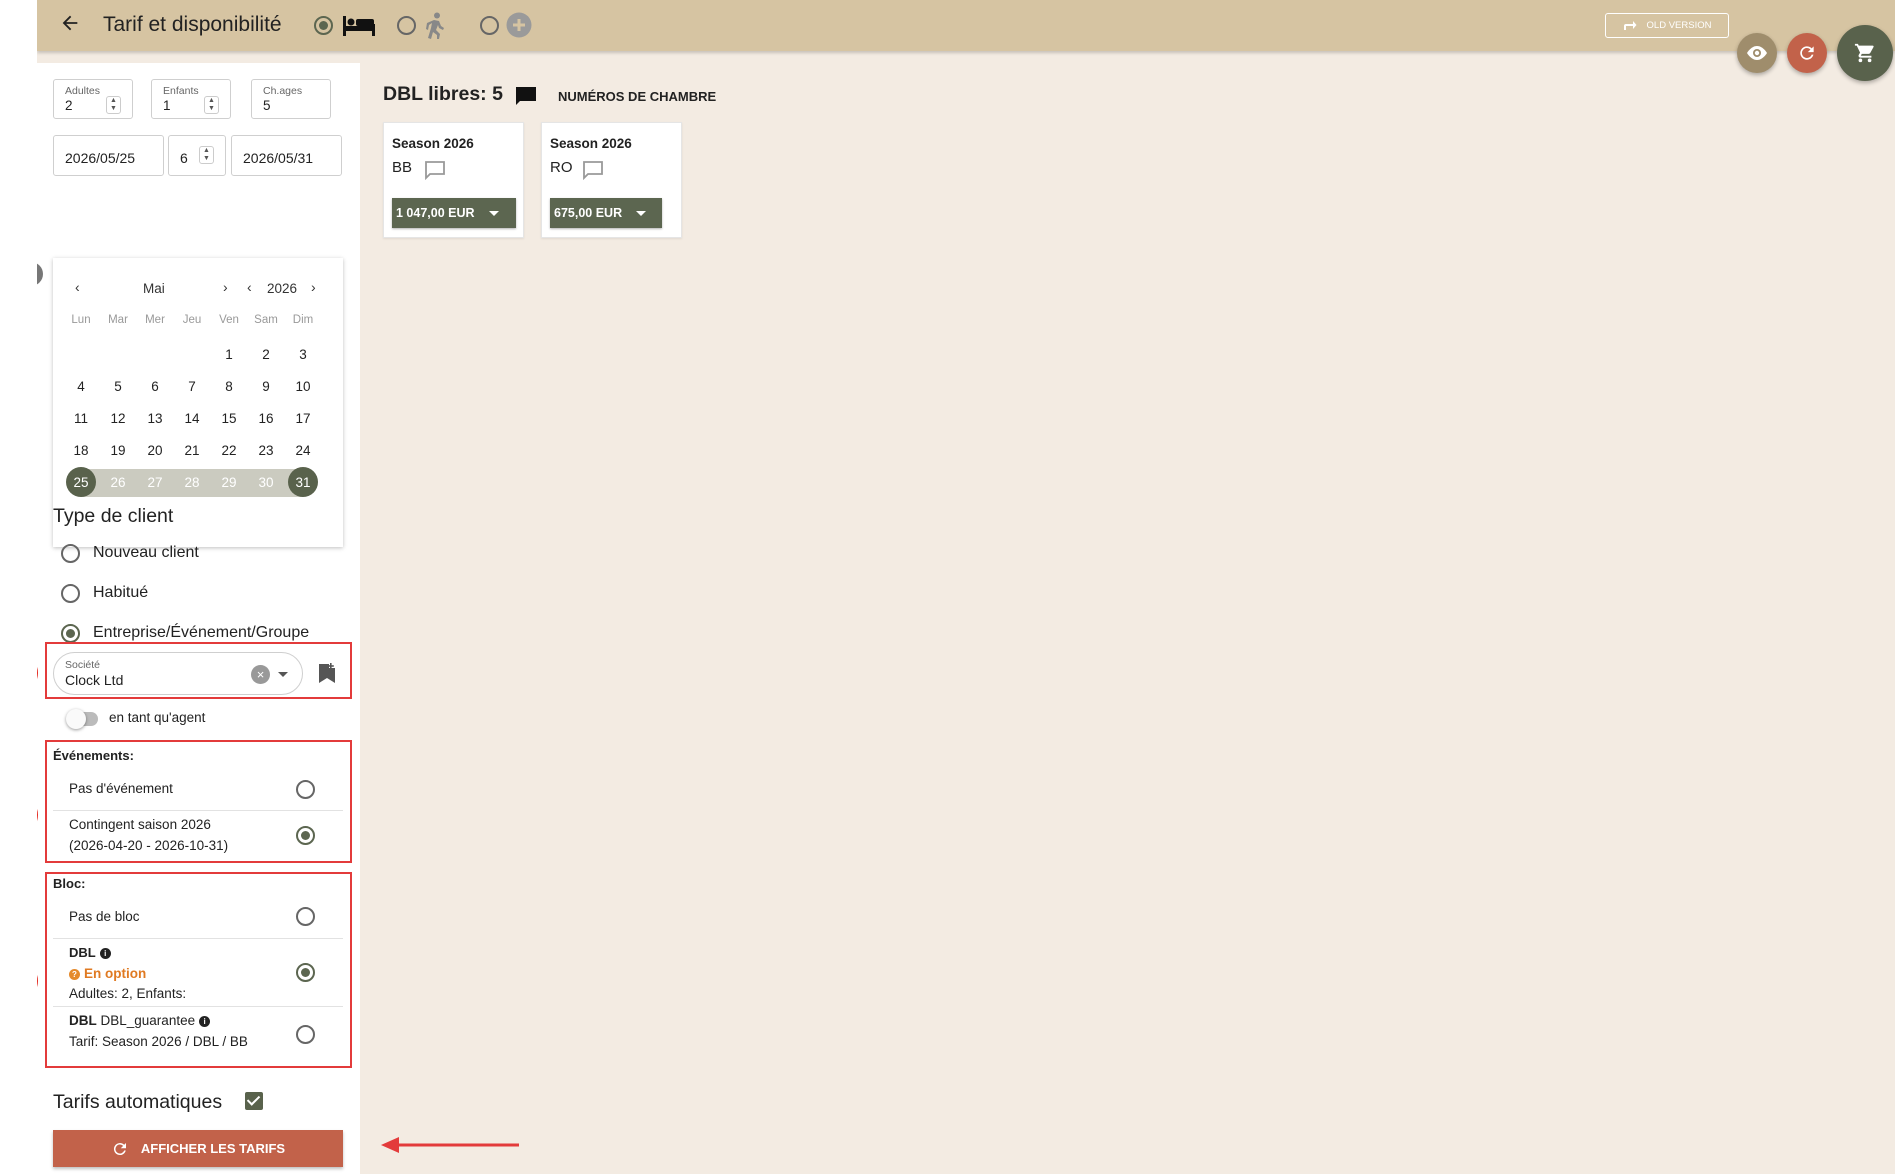  I want to click on show-rates-button: AFFICHER LES TARIFS, so click(198, 1148).